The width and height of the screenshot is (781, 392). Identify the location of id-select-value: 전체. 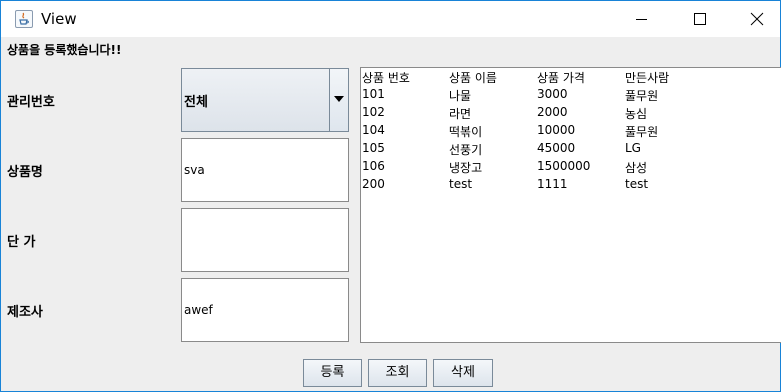
(196, 102).